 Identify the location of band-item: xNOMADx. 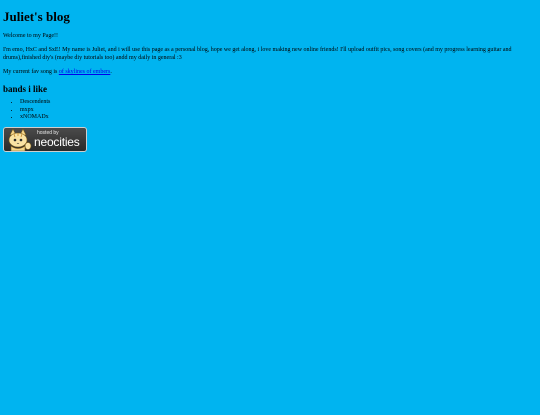
(278, 118).